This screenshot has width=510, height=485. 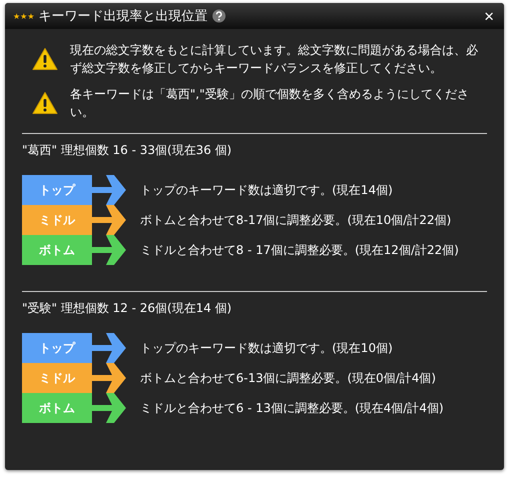 What do you see at coordinates (123, 16) in the screenshot?
I see `window-title: キーワード出現率と出現位置` at bounding box center [123, 16].